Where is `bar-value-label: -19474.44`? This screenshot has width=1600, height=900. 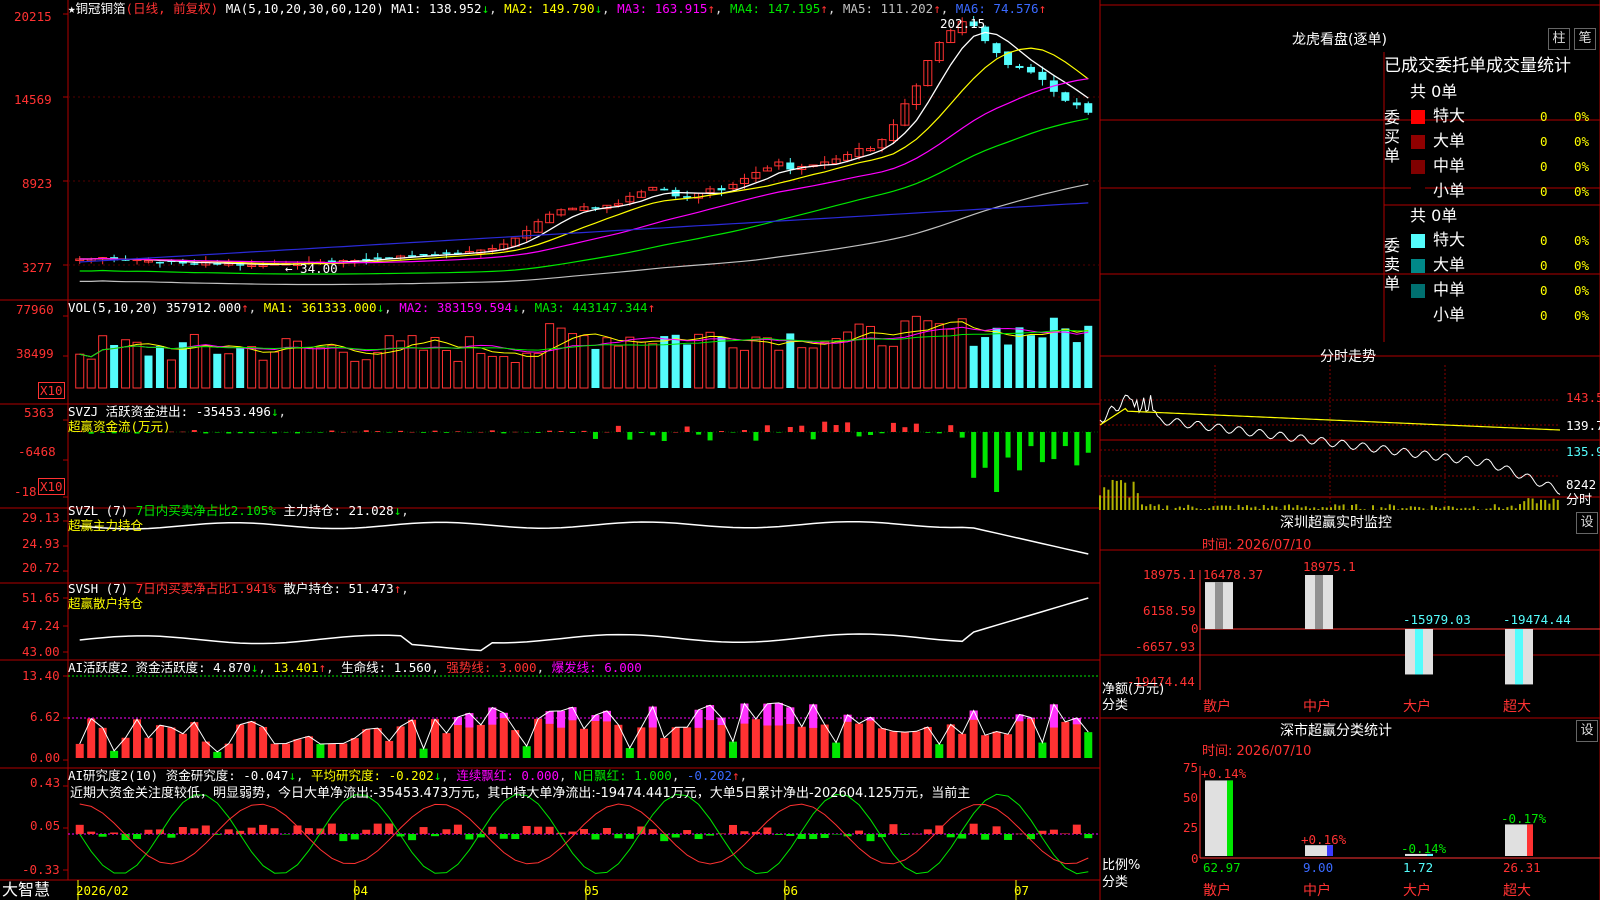 bar-value-label: -19474.44 is located at coordinates (1537, 619).